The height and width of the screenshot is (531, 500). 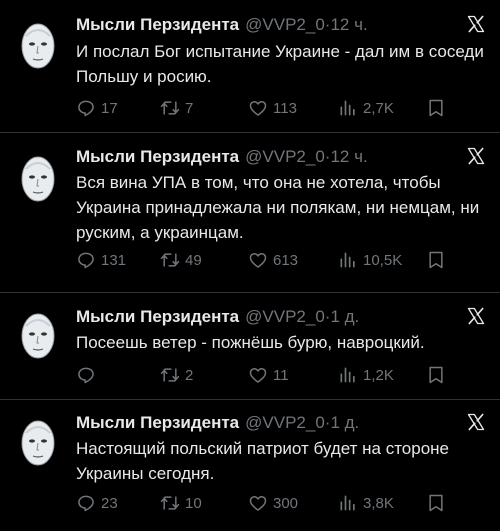 I want to click on like-count: 11, so click(x=281, y=375).